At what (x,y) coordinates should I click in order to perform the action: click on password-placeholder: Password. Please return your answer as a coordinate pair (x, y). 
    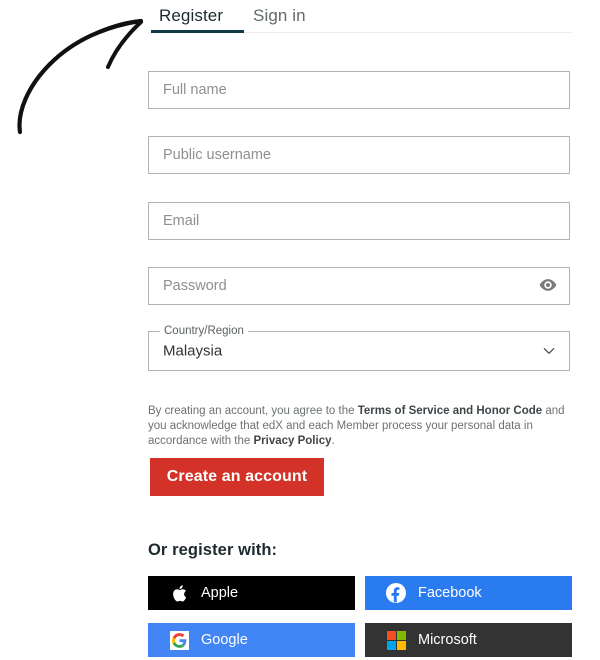
    Looking at the image, I should click on (195, 286).